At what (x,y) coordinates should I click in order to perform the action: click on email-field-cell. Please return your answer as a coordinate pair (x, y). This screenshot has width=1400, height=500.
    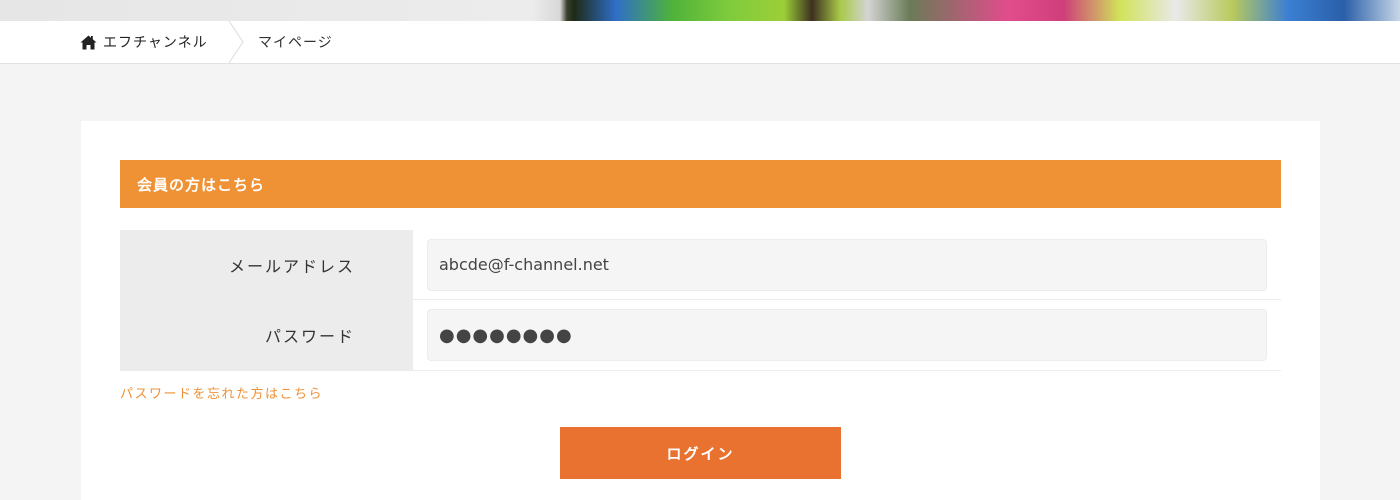
    Looking at the image, I should click on (847, 264).